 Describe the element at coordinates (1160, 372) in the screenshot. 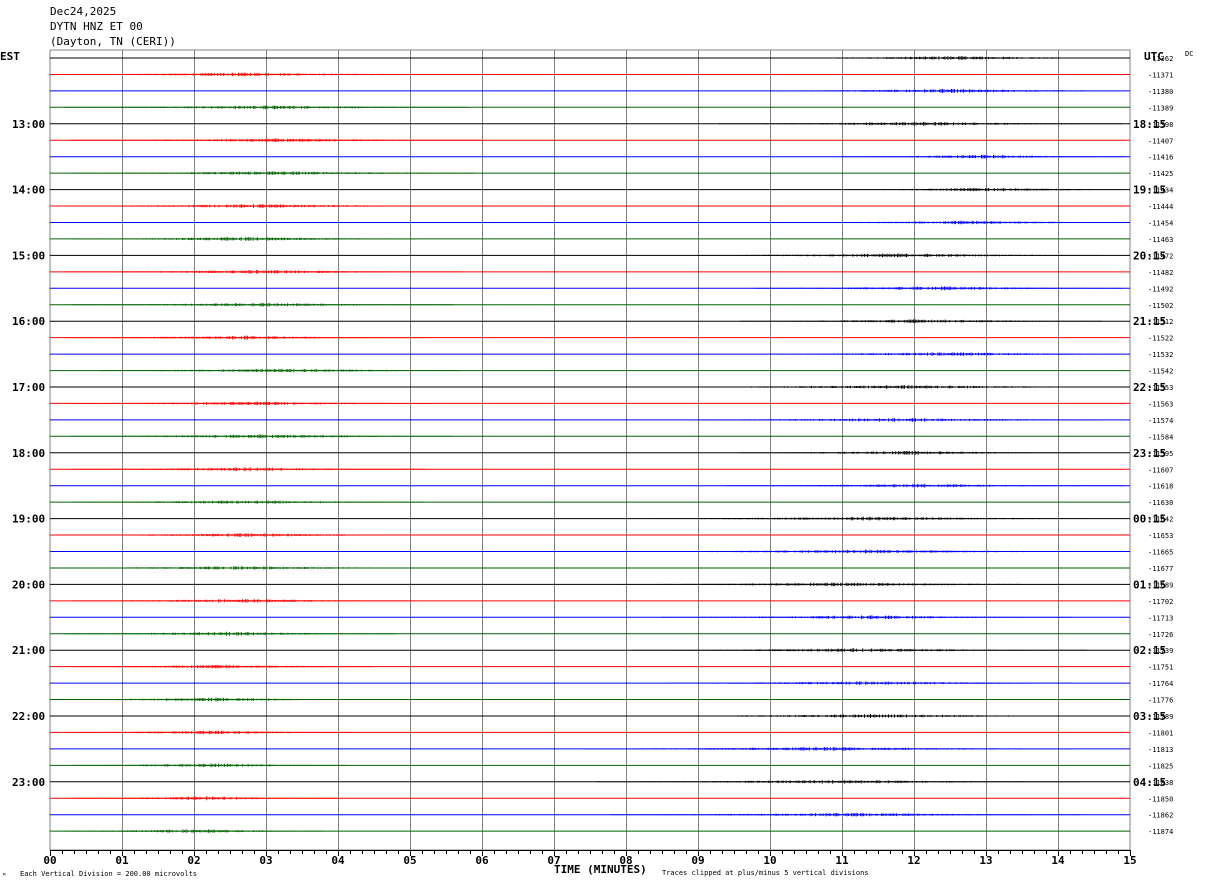

I see `dc-offset-label: -11542` at that location.